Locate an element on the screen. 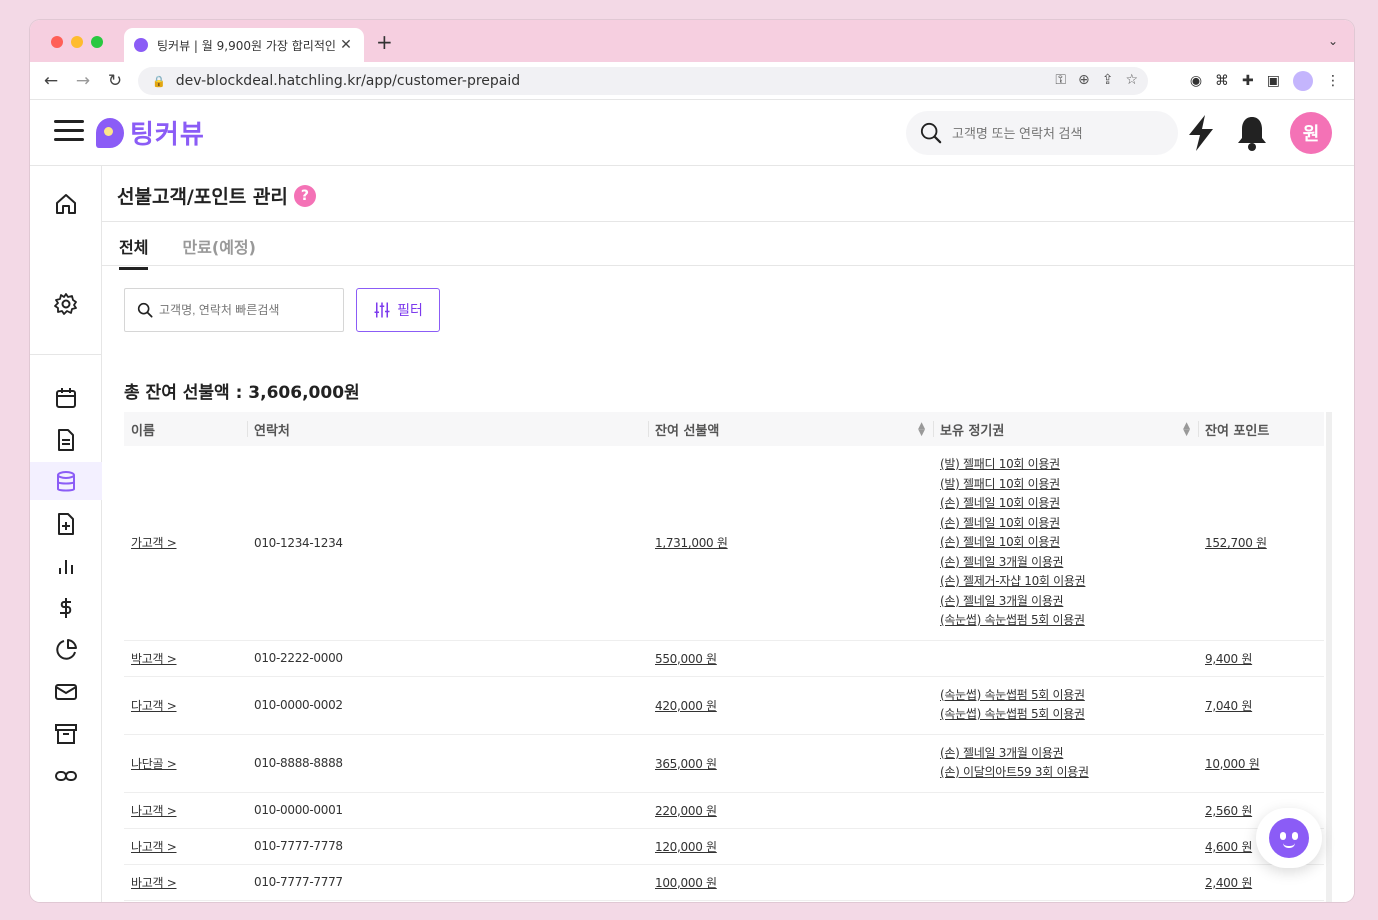 The height and width of the screenshot is (920, 1378). new-tab-button: + is located at coordinates (384, 42).